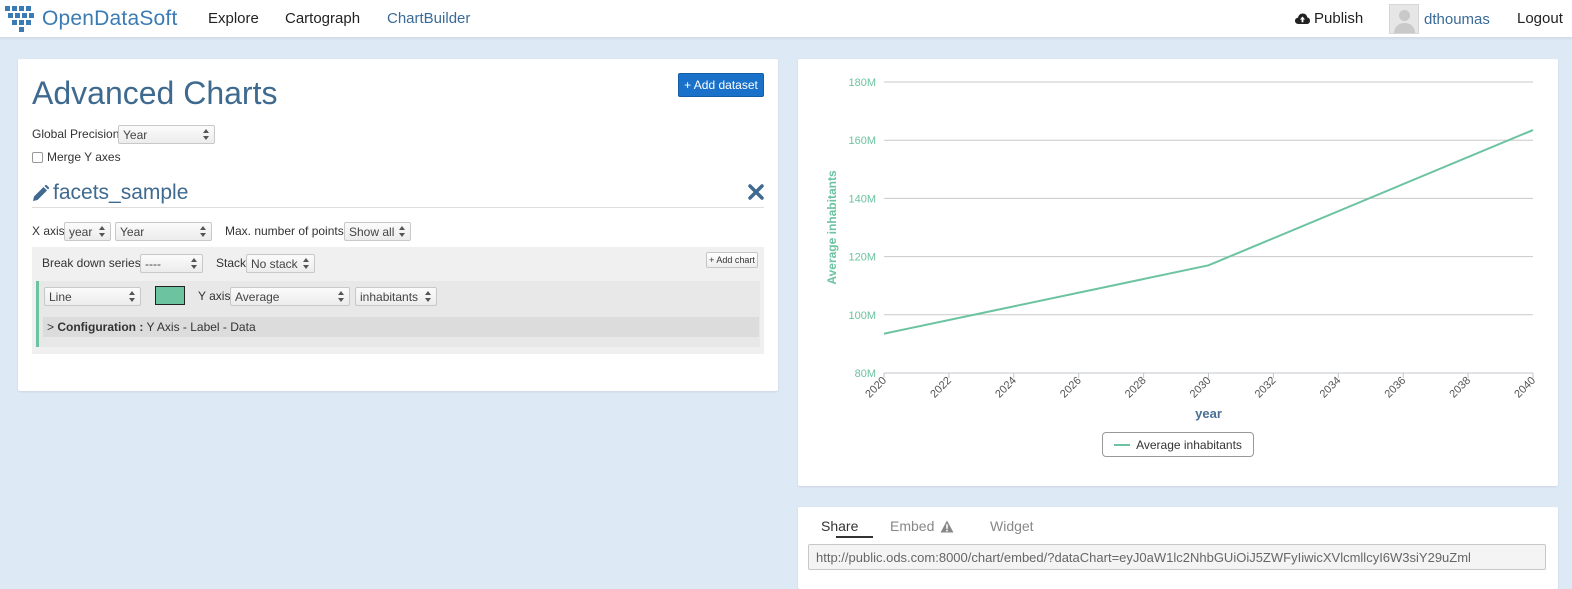 The width and height of the screenshot is (1572, 589). Describe the element at coordinates (1331, 388) in the screenshot. I see `x-tick-label: 2034` at that location.